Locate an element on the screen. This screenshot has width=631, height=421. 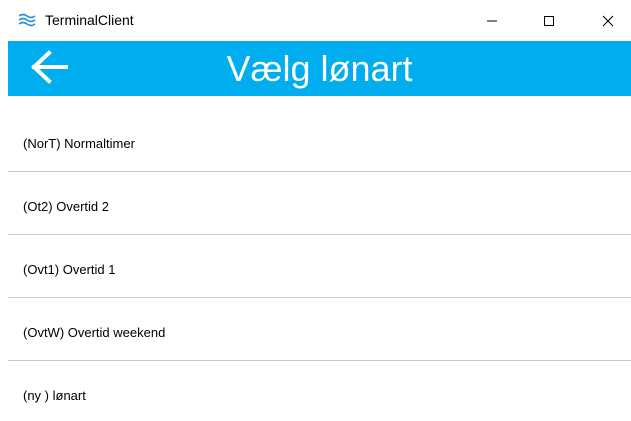
list-item-label: (NorT) Normaltimer is located at coordinates (79, 143).